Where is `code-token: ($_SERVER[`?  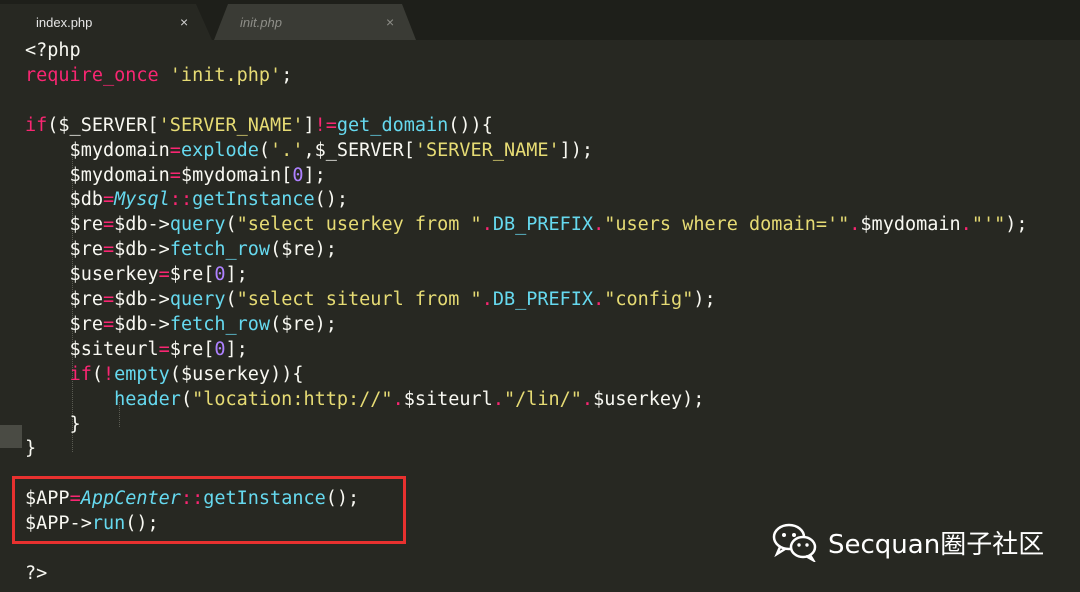
code-token: ($_SERVER[ is located at coordinates (103, 125).